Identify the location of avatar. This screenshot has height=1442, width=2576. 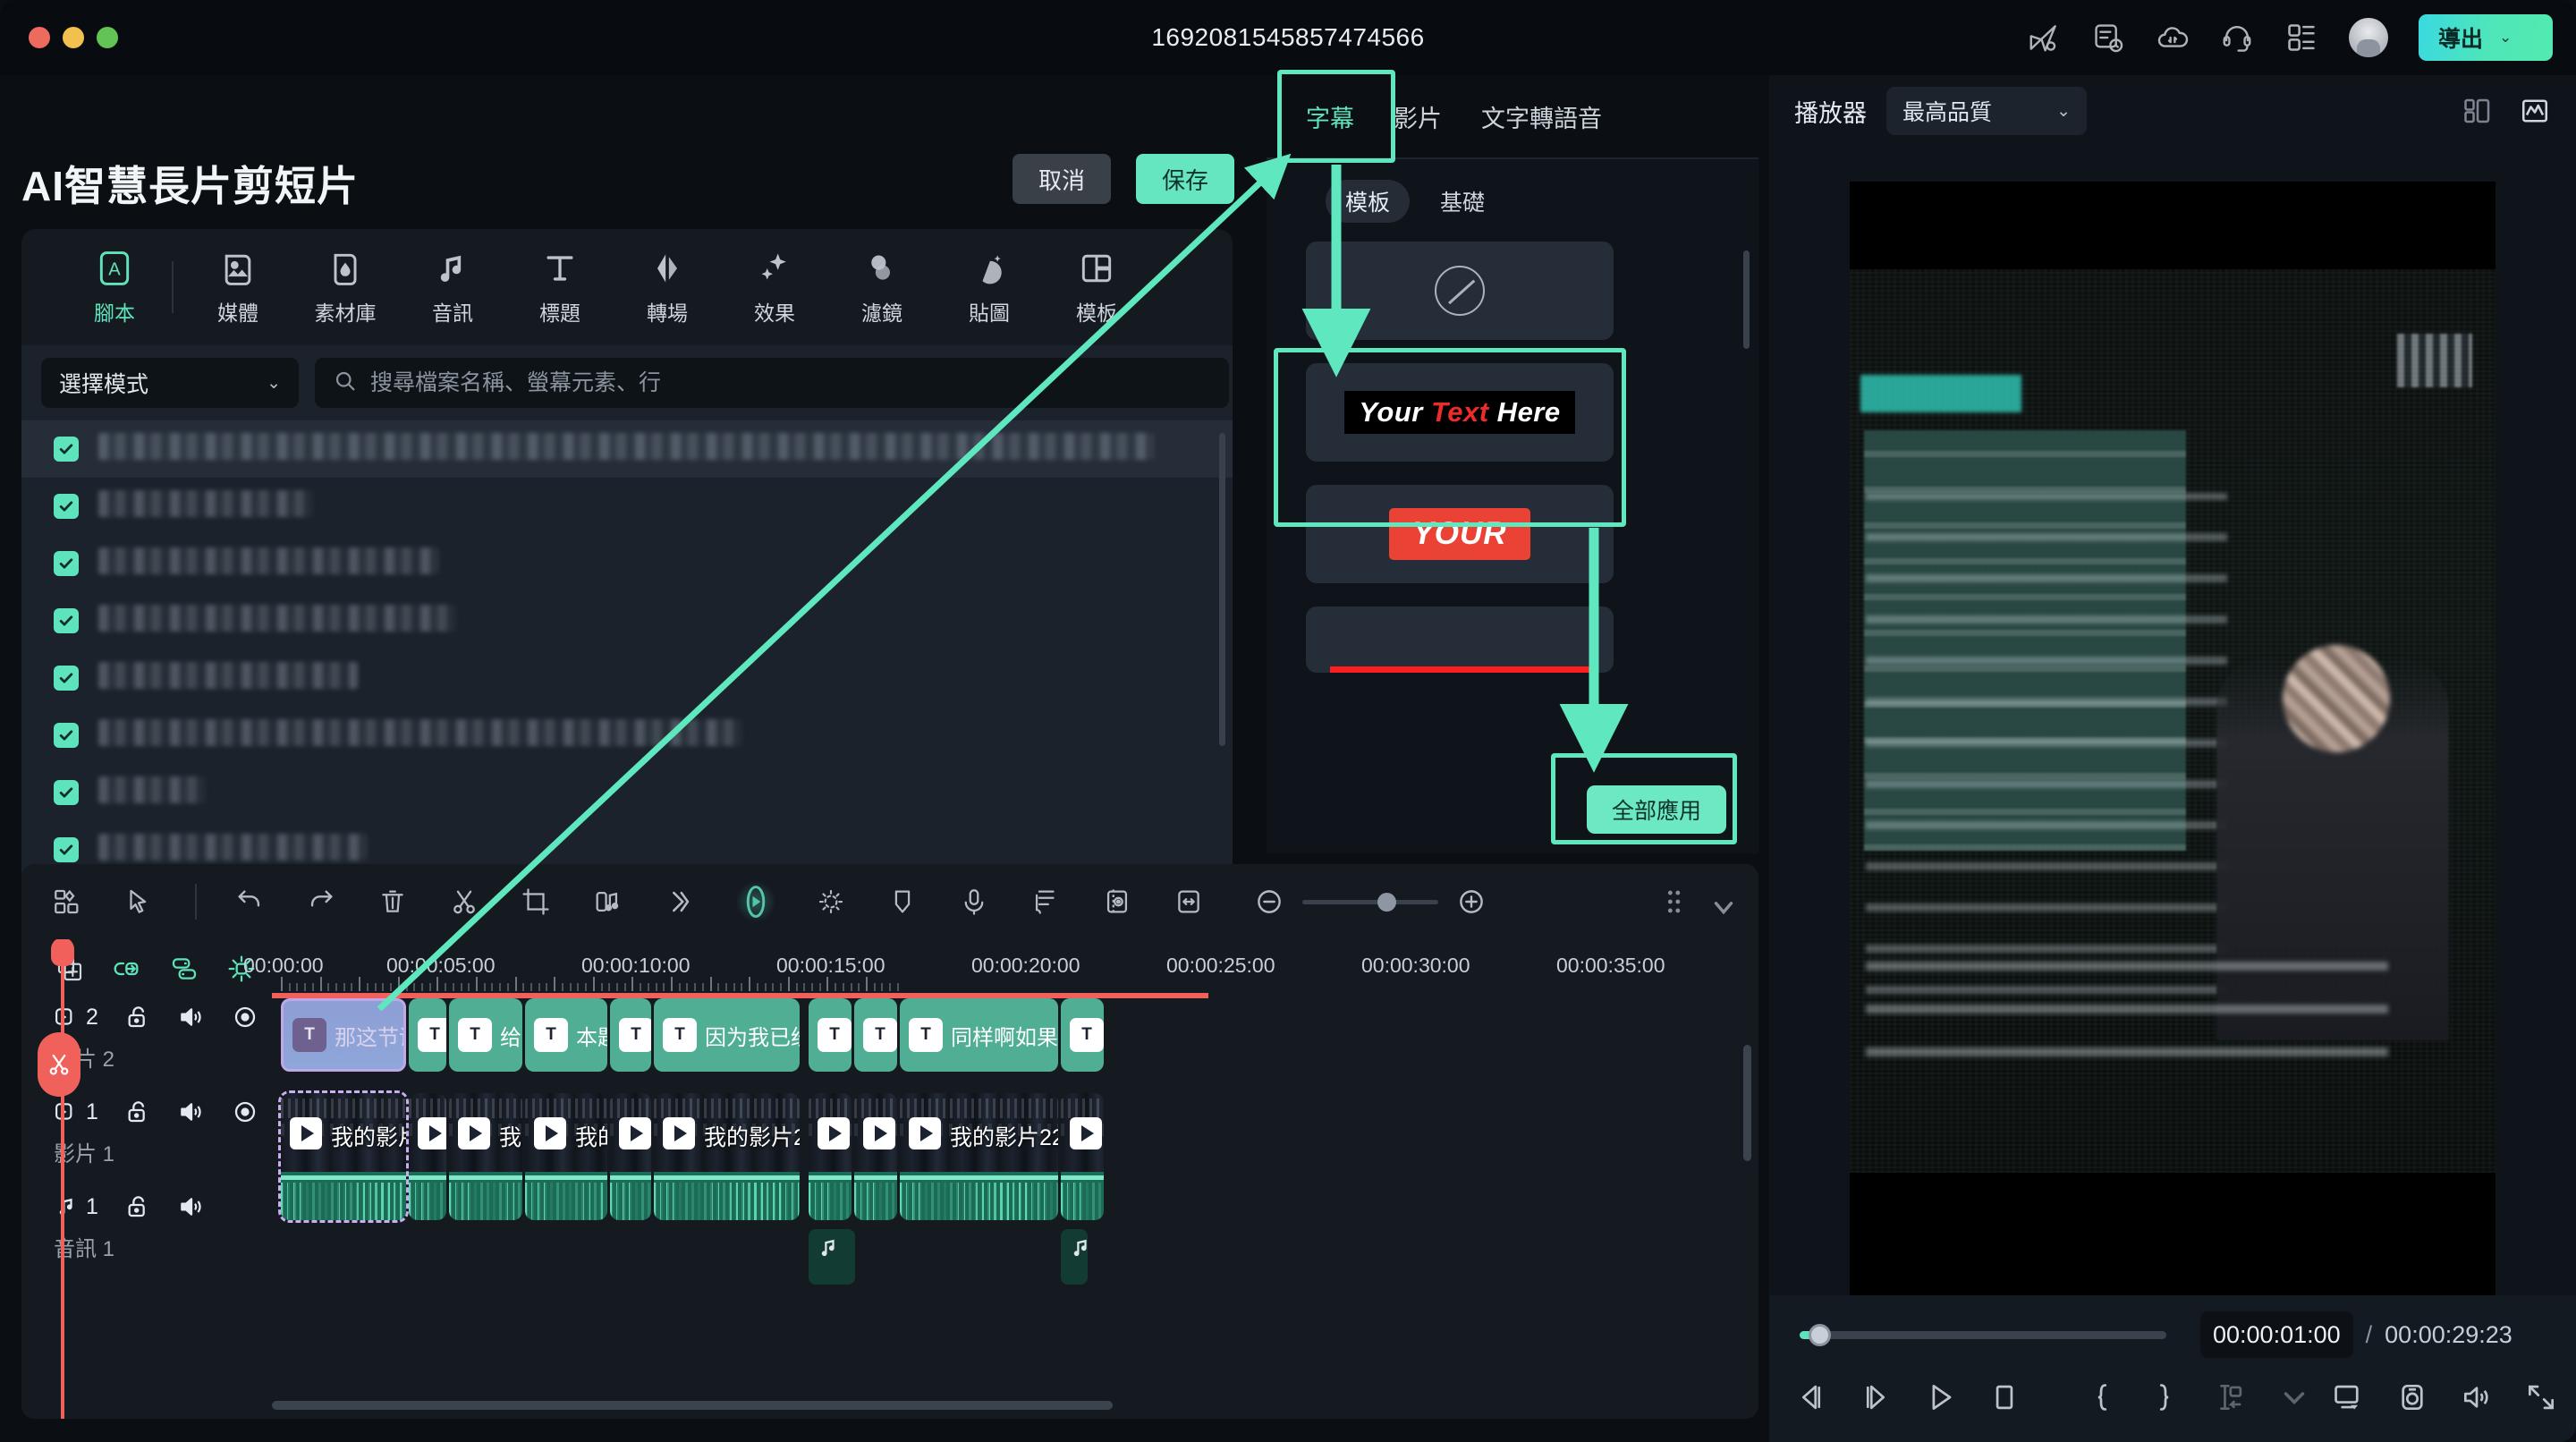
(2368, 37).